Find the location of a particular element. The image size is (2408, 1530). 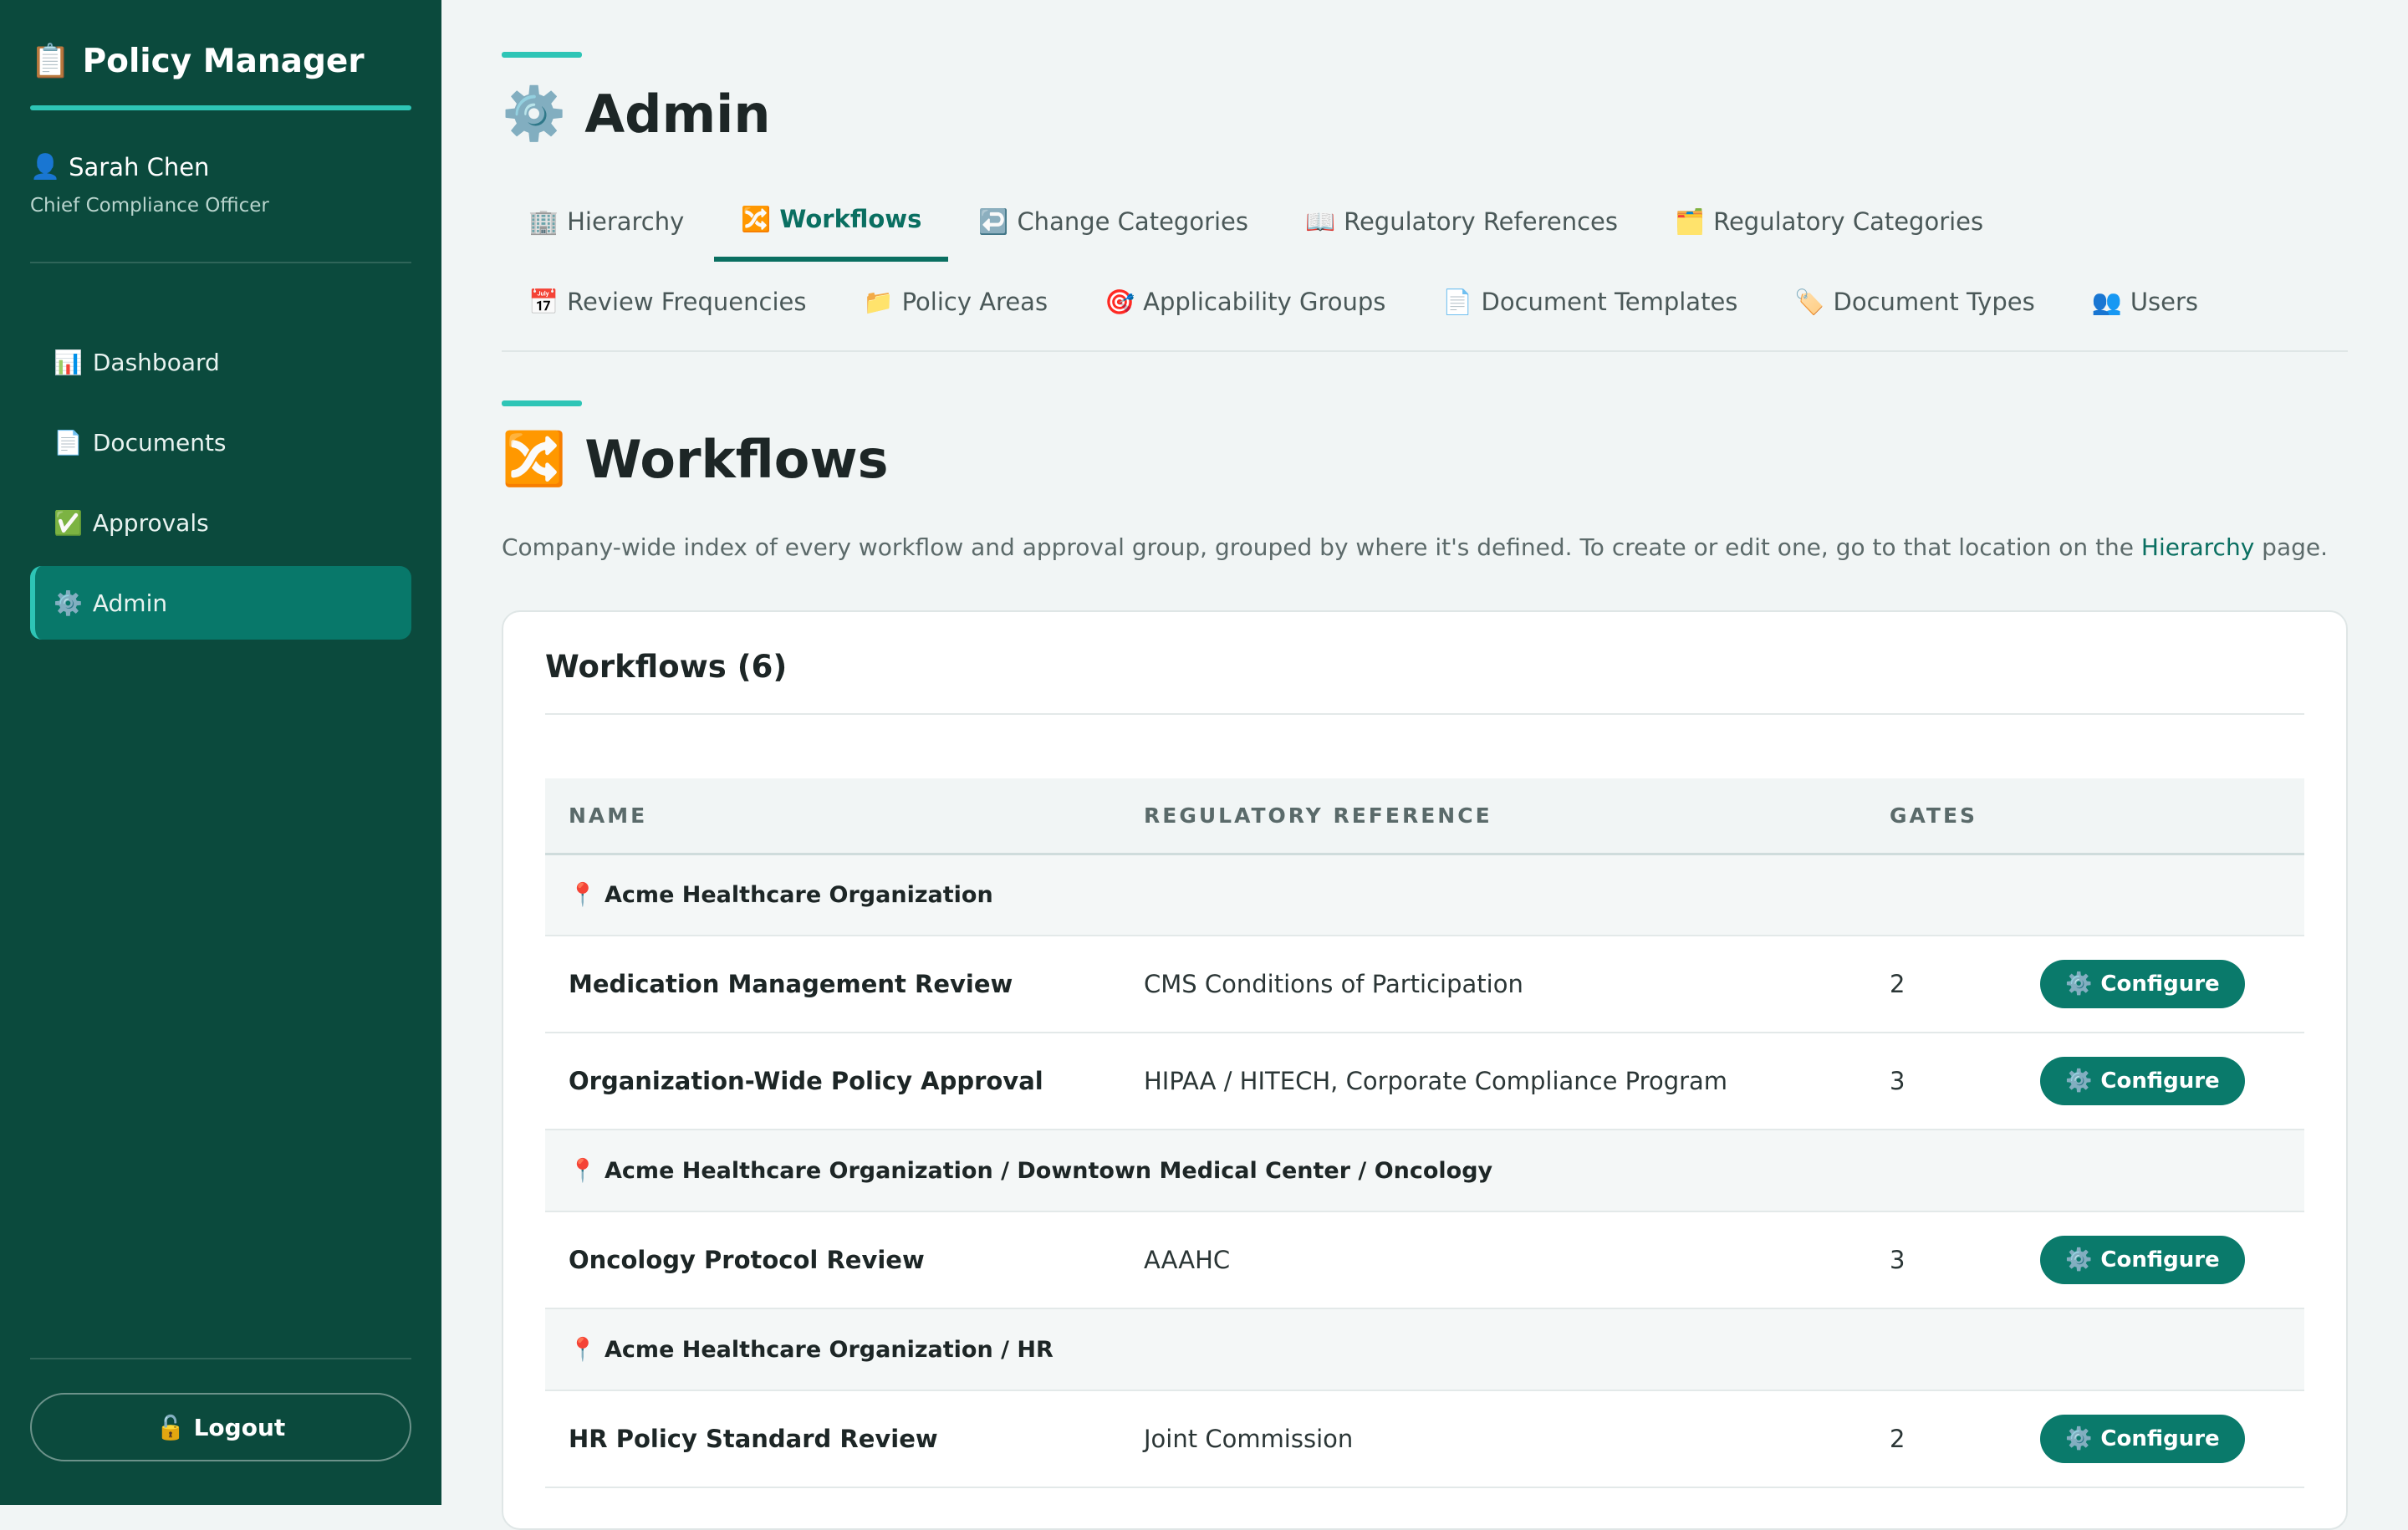

calendar-icon: 📅 is located at coordinates (543, 301).